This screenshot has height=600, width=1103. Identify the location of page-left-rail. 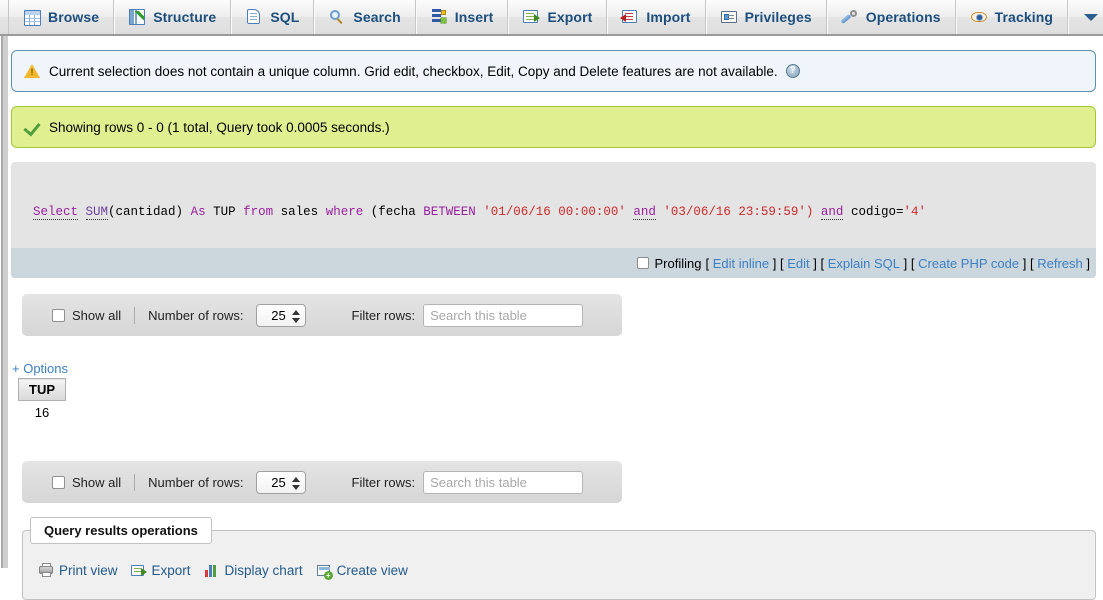
(4, 302).